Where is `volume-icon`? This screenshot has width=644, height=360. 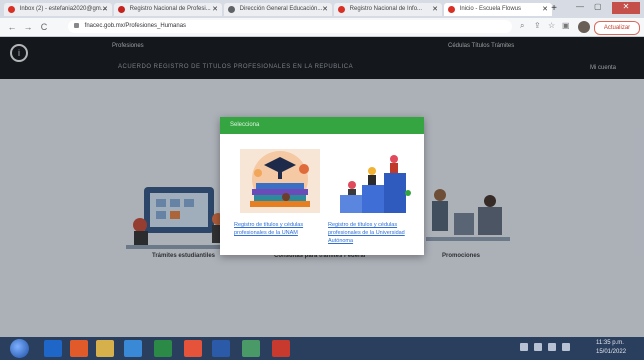
volume-icon is located at coordinates (552, 347).